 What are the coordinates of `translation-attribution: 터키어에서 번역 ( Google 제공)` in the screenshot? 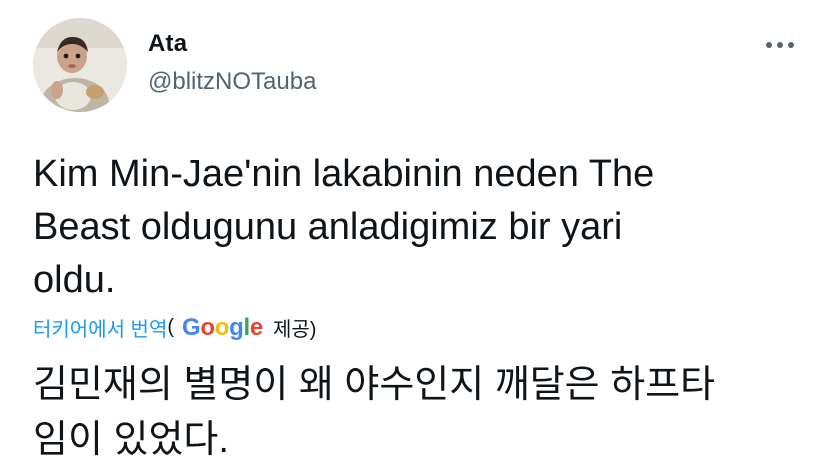 It's located at (174, 327).